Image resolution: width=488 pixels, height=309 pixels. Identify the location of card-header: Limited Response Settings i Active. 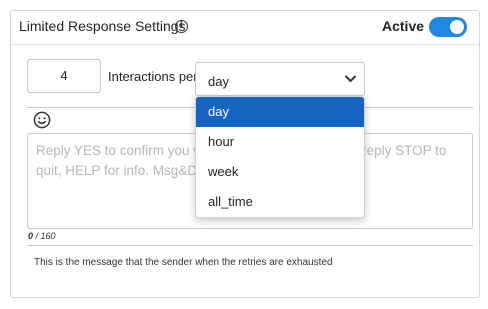
(245, 28).